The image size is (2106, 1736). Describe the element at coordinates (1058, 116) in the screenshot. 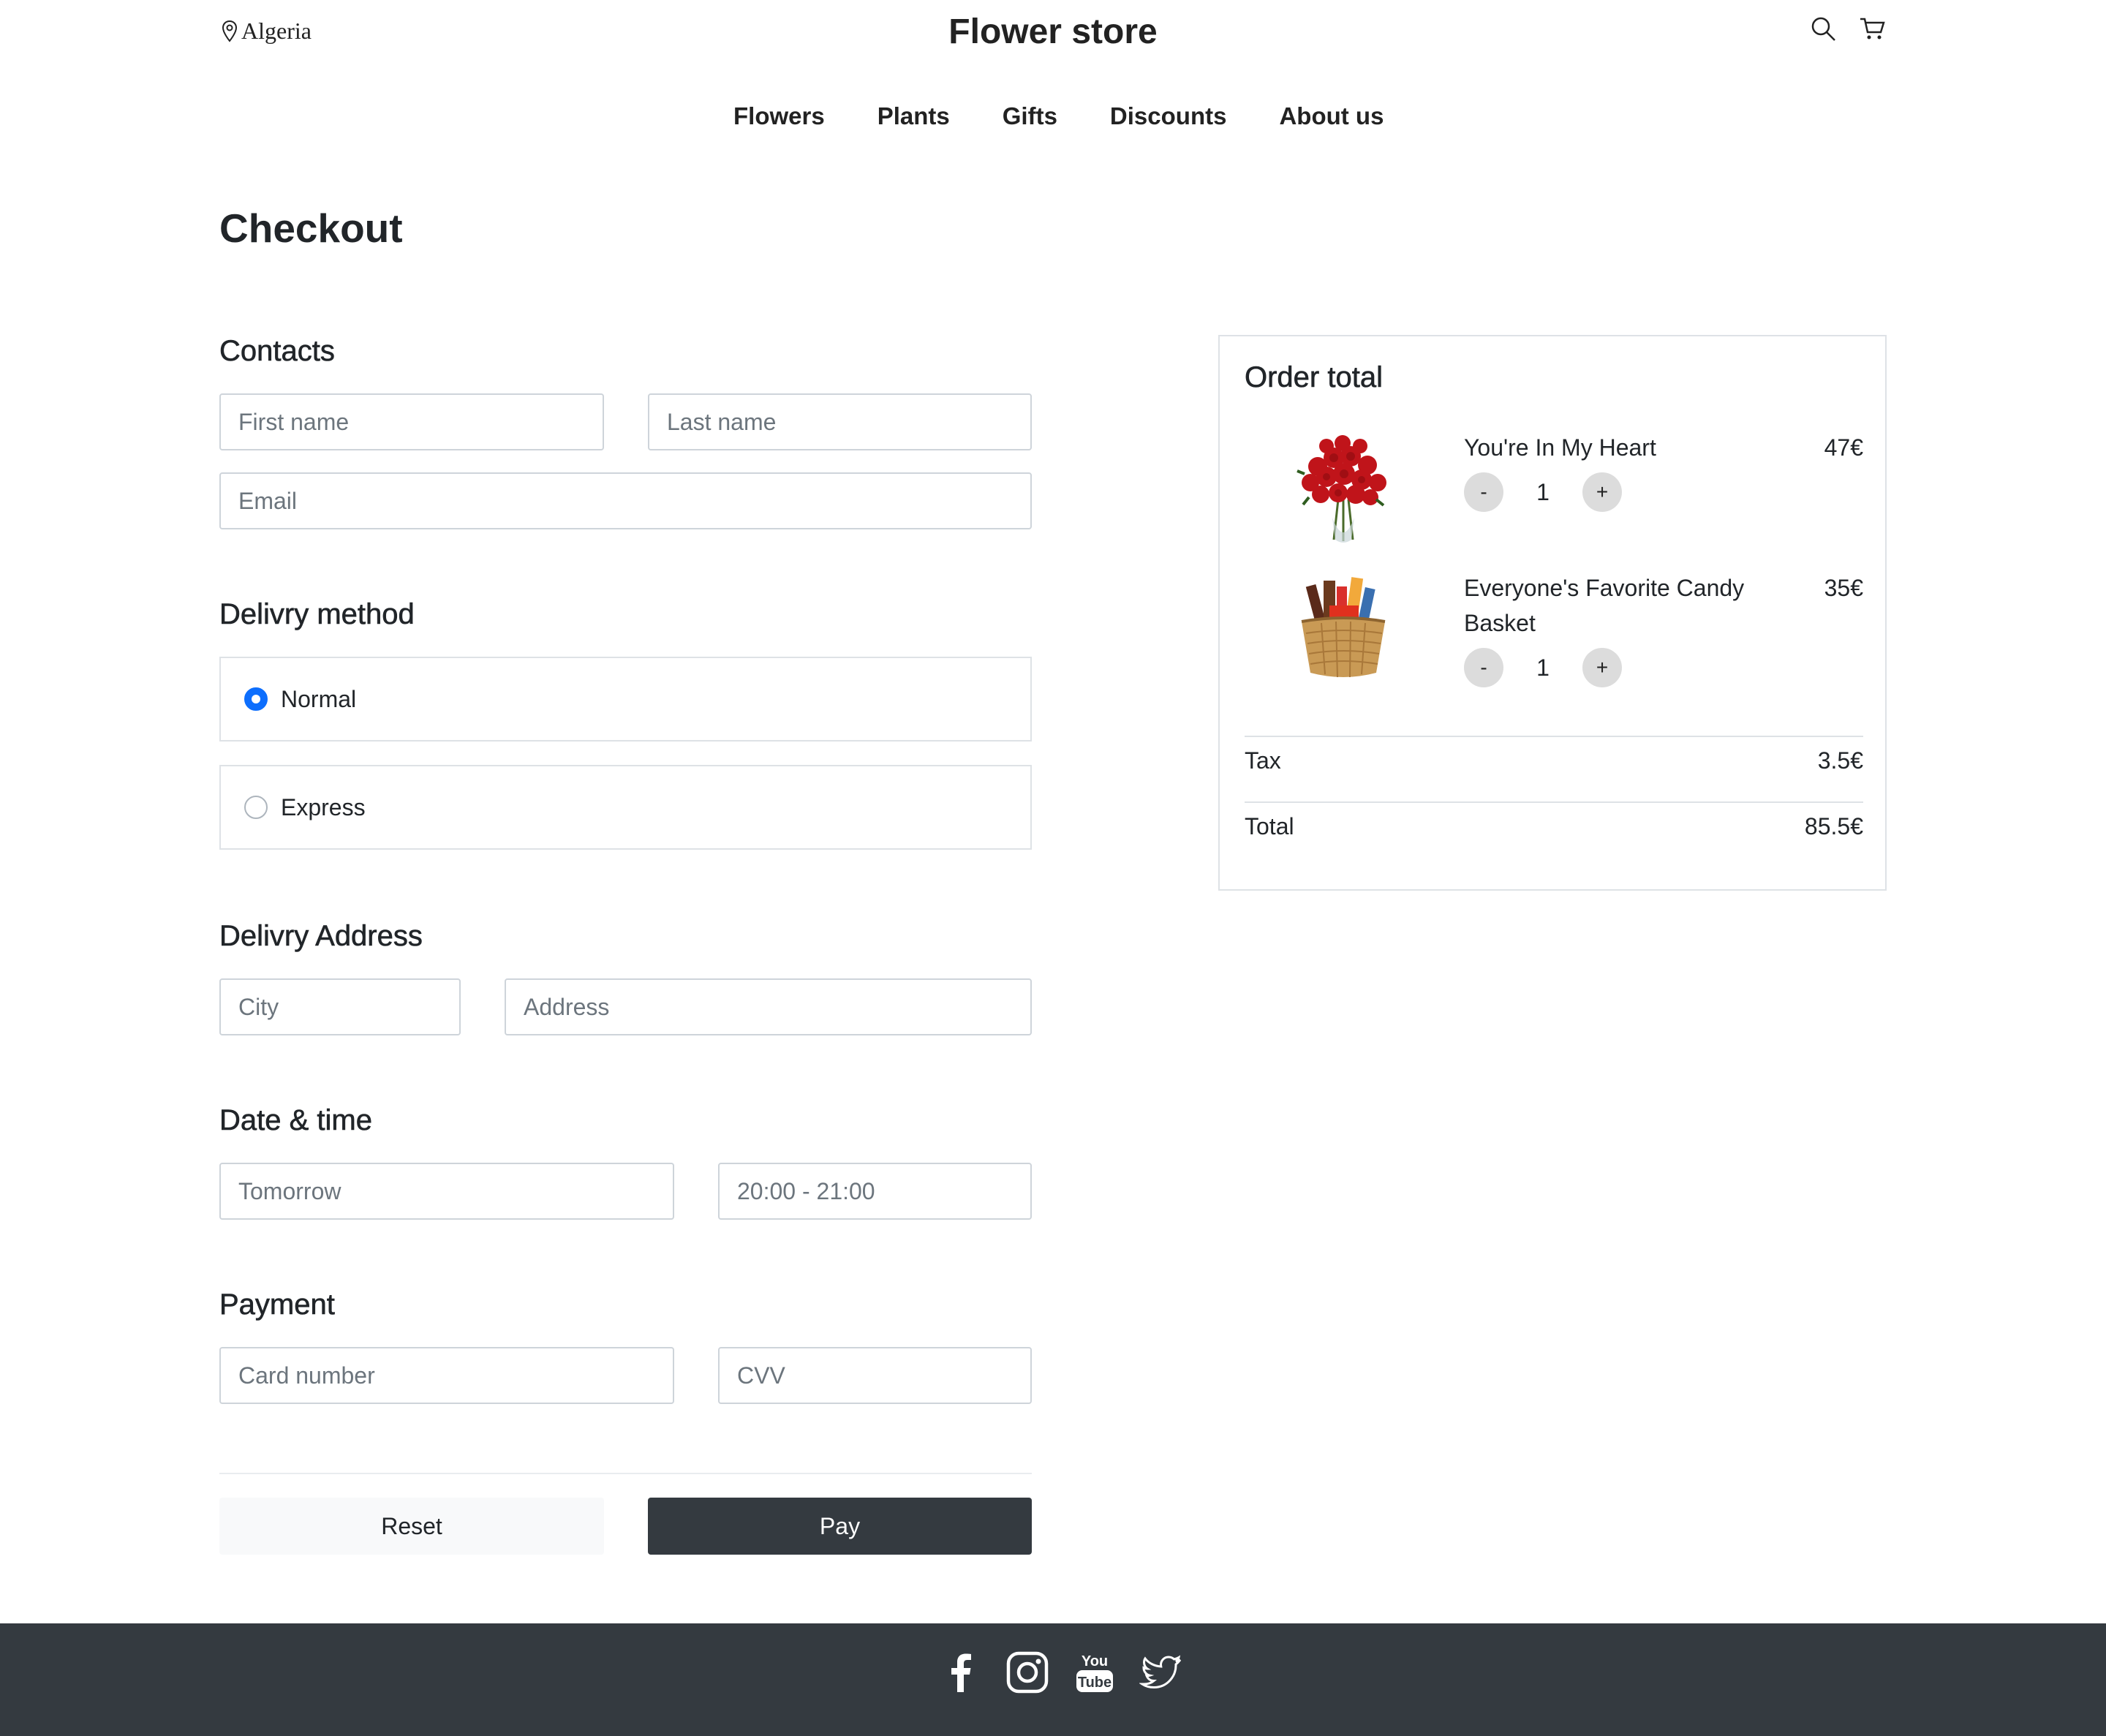

I see `main-nav: Flowers Plants Gifts Discounts About us` at that location.